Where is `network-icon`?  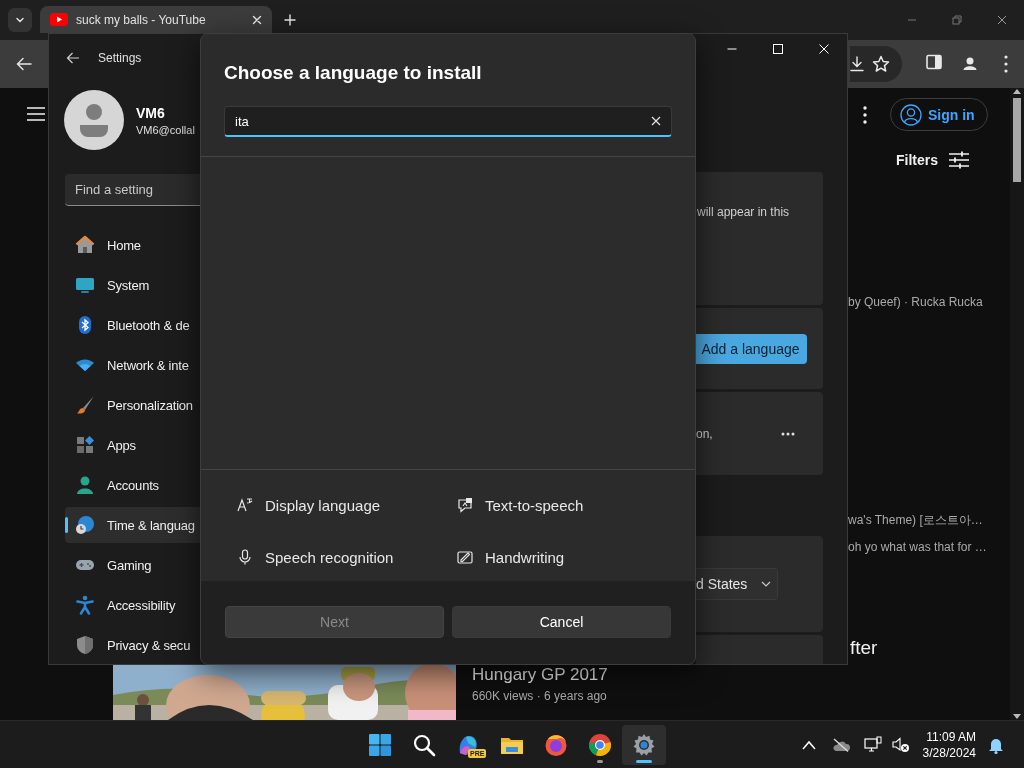 network-icon is located at coordinates (872, 744).